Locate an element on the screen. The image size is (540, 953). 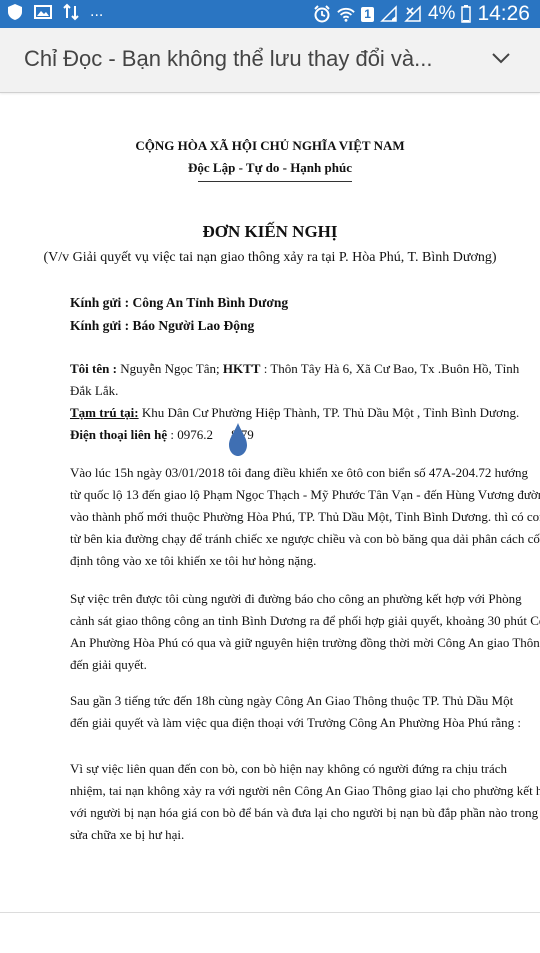
document-title: ĐƠN KIẾN NGHỊ is located at coordinates (270, 231).